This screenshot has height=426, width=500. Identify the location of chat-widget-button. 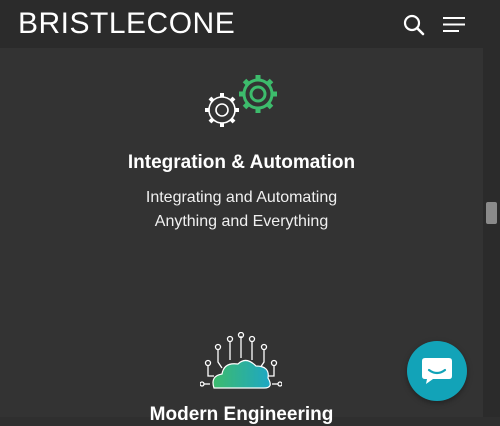
(437, 371).